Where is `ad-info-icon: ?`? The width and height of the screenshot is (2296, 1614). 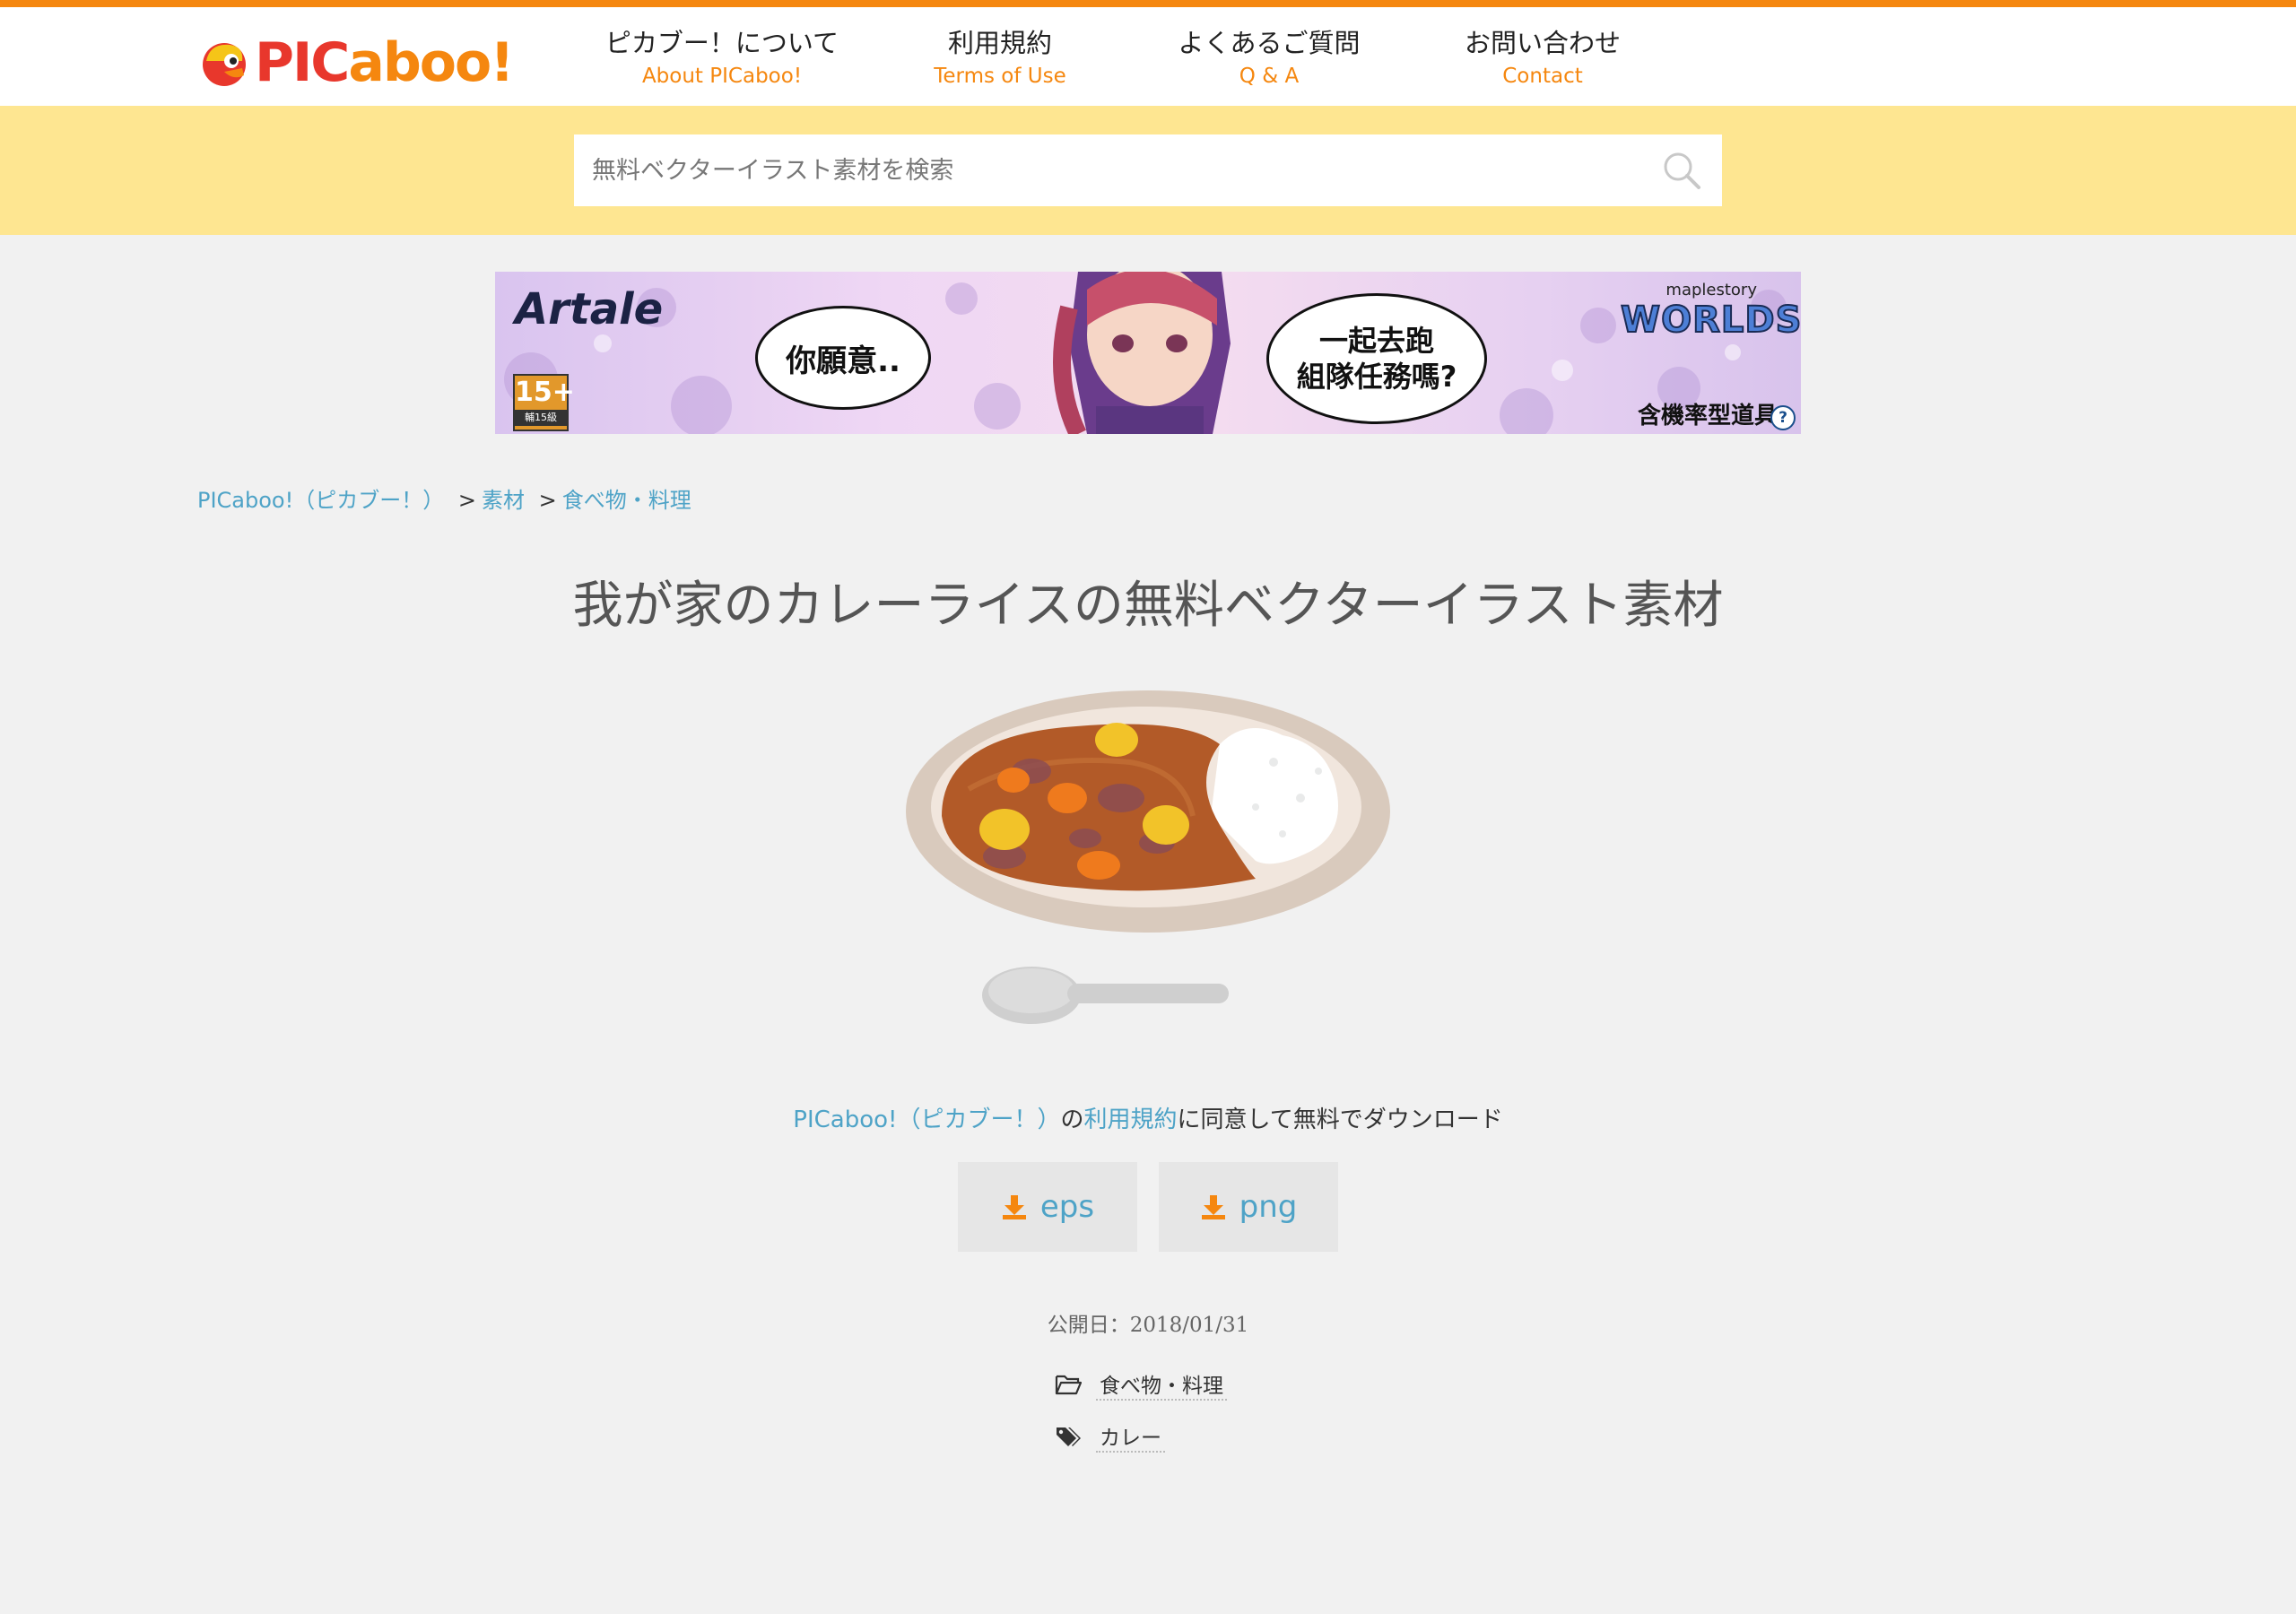
ad-info-icon: ? is located at coordinates (1783, 417).